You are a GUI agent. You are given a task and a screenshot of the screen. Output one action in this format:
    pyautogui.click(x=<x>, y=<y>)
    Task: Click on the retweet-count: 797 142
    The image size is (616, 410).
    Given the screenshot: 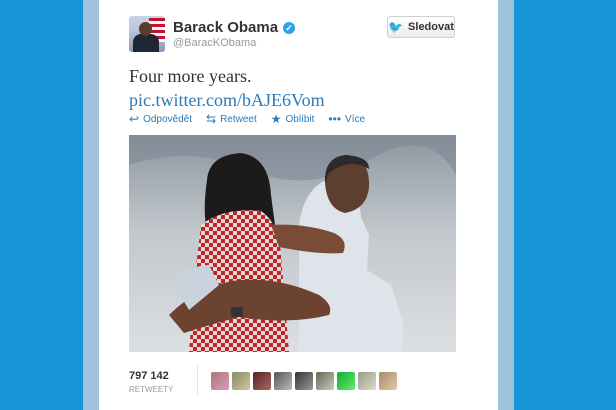 What is the action you would take?
    pyautogui.click(x=149, y=376)
    